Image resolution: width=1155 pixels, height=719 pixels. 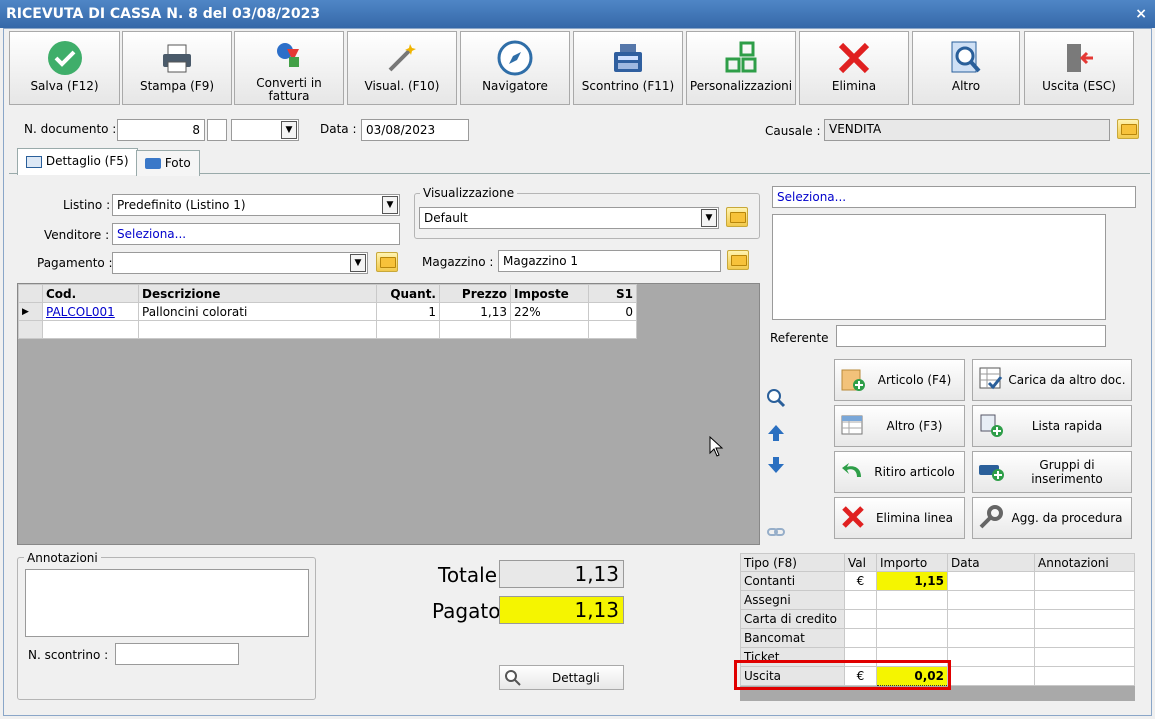 I want to click on link-icon, so click(x=776, y=532).